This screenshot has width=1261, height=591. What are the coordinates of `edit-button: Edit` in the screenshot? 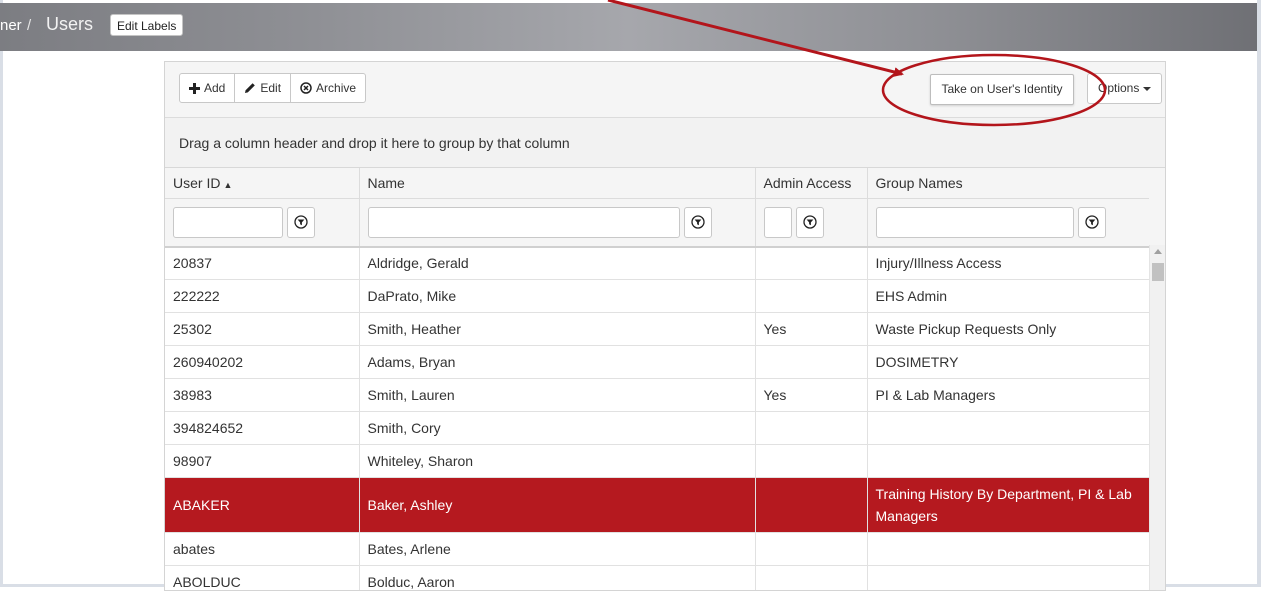 It's located at (263, 88).